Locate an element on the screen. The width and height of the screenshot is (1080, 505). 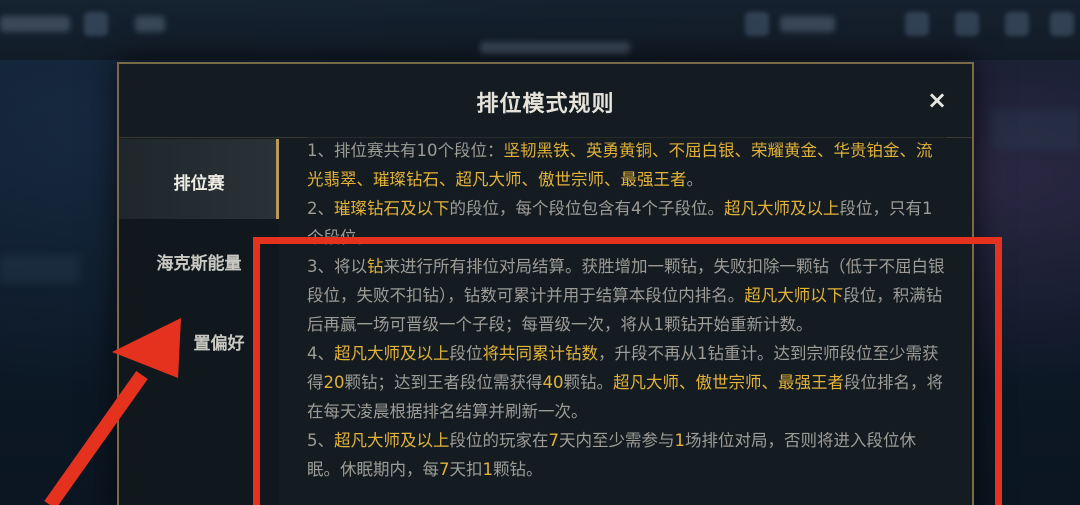
rule-text: 。 is located at coordinates (695, 179).